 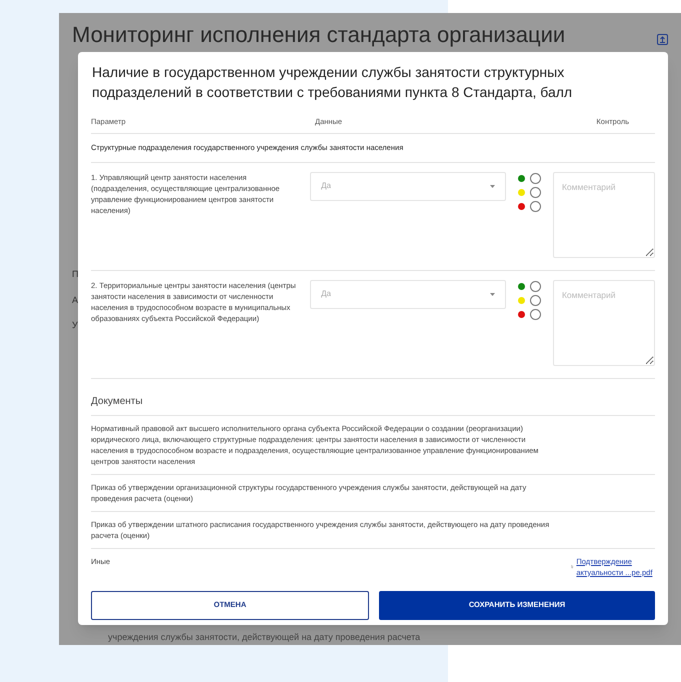 I want to click on section-title: Документы, so click(x=117, y=401).